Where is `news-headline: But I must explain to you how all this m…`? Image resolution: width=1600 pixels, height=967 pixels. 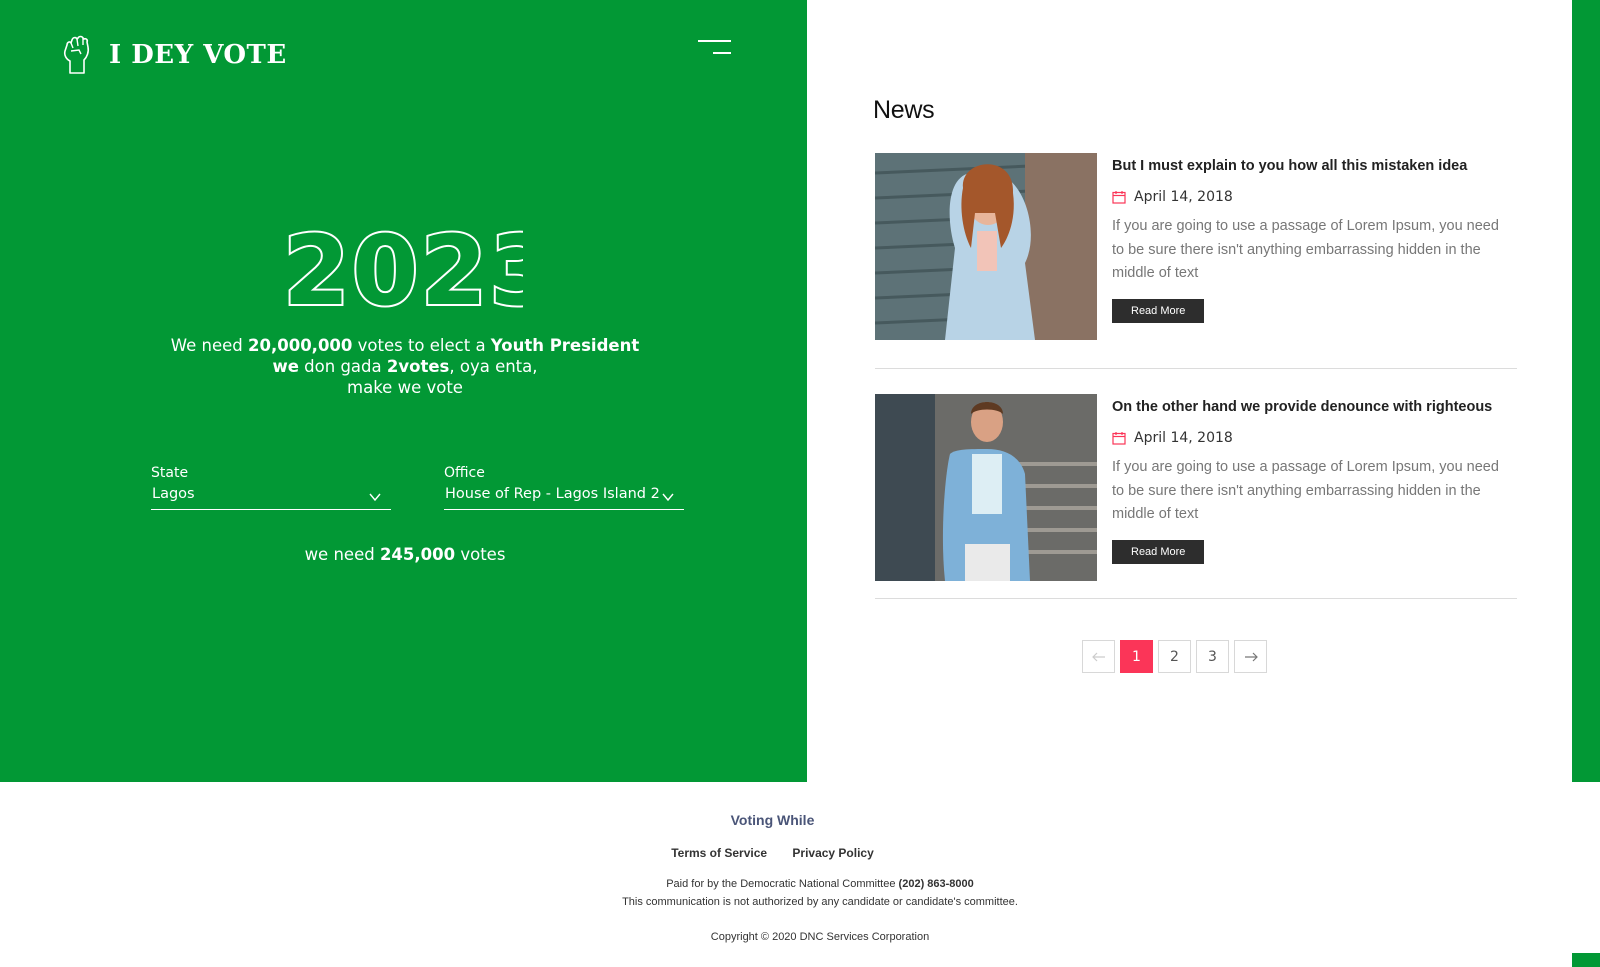 news-headline: But I must explain to you how all this m… is located at coordinates (1312, 166).